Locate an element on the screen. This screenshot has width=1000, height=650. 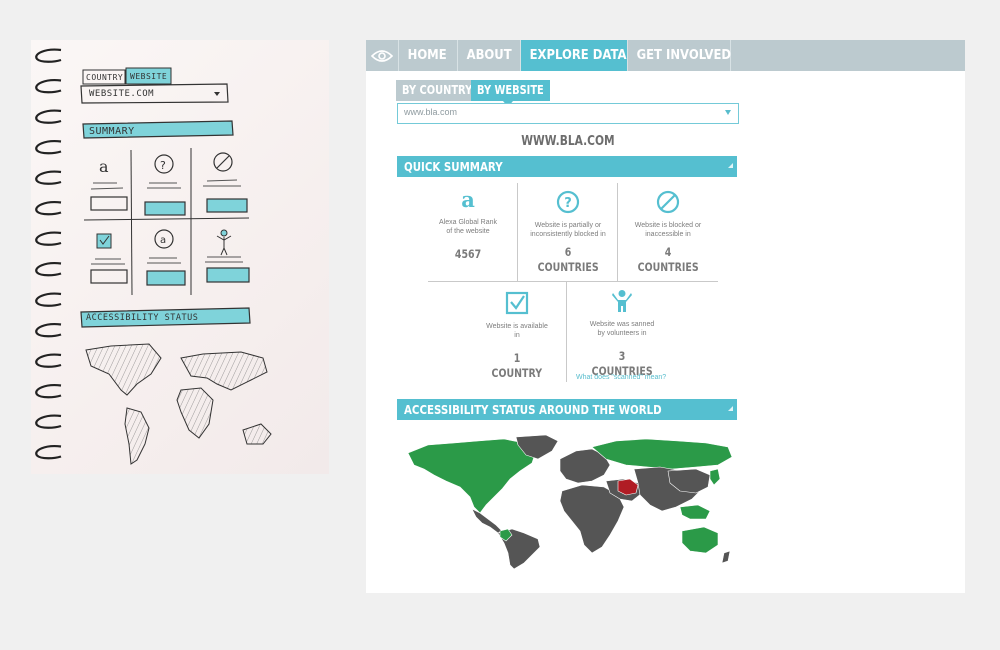
summary-desc: Website is blocked or is located at coordinates (668, 225).